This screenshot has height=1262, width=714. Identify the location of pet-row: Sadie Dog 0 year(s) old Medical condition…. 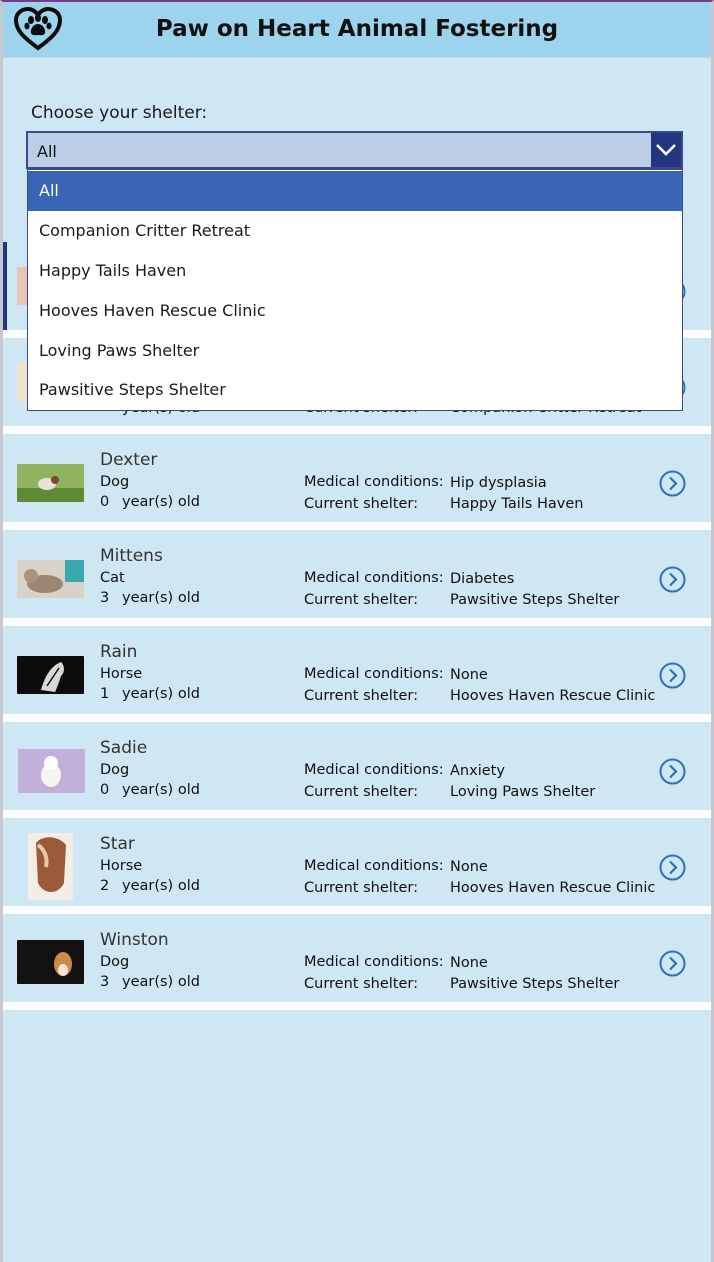
(357, 766).